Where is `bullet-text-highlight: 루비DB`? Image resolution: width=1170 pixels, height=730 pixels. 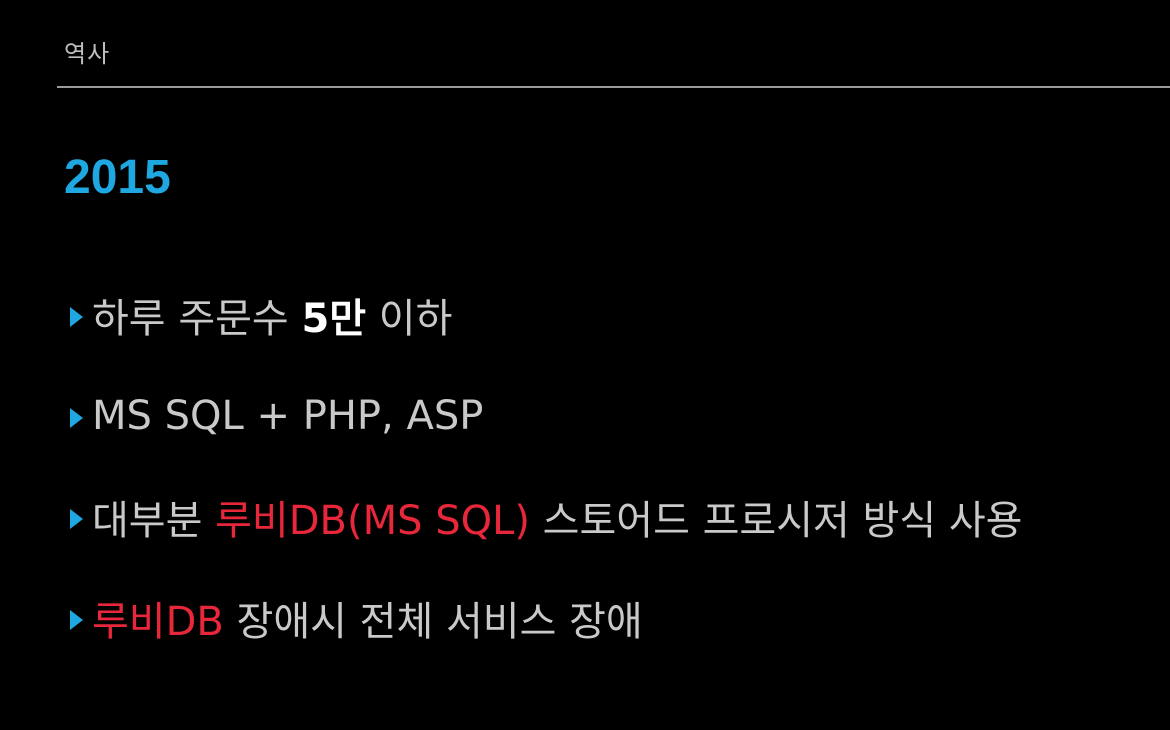 bullet-text-highlight: 루비DB is located at coordinates (158, 622).